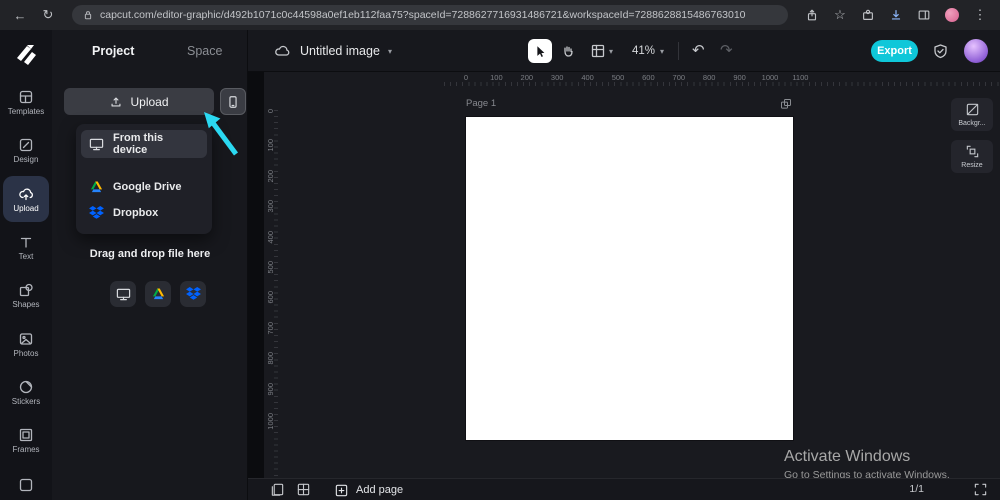 The width and height of the screenshot is (1000, 500). Describe the element at coordinates (270, 328) in the screenshot. I see `v-ruler-number: 700` at that location.